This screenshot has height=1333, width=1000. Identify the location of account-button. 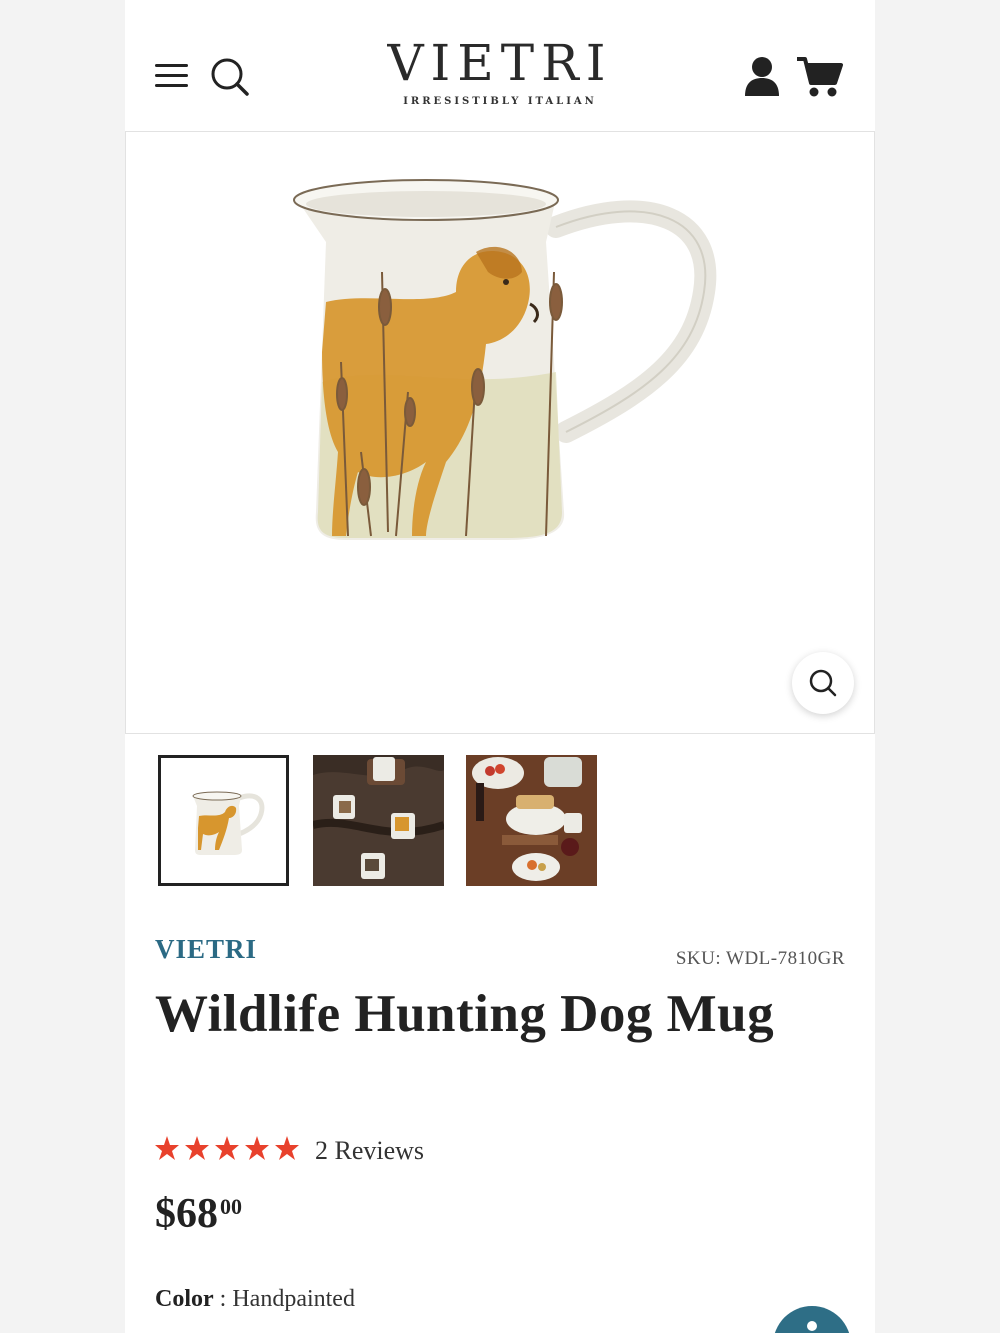
(762, 76).